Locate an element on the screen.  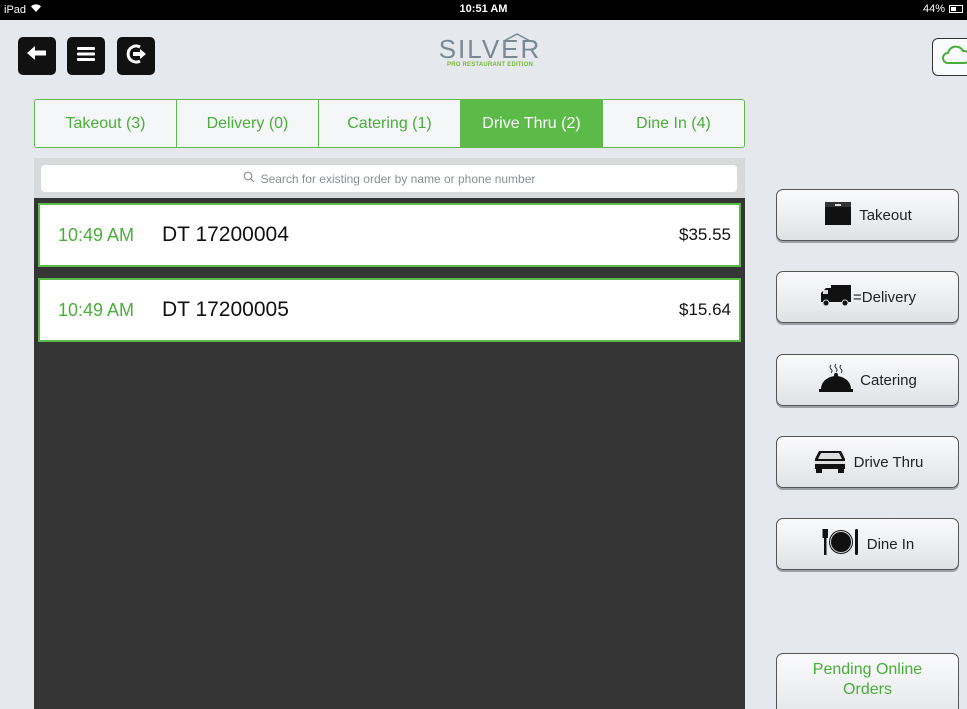
logout-button is located at coordinates (136, 56).